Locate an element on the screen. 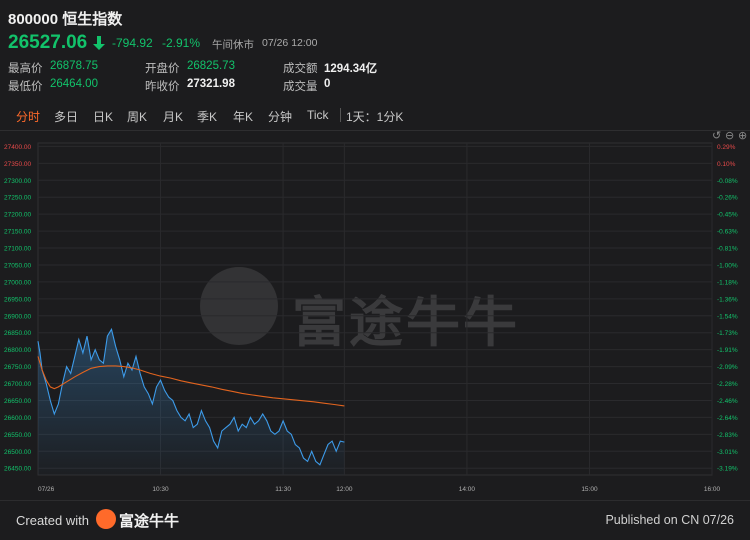 This screenshot has width=750, height=540. y-tick-label-left: 26800.00 is located at coordinates (17, 350).